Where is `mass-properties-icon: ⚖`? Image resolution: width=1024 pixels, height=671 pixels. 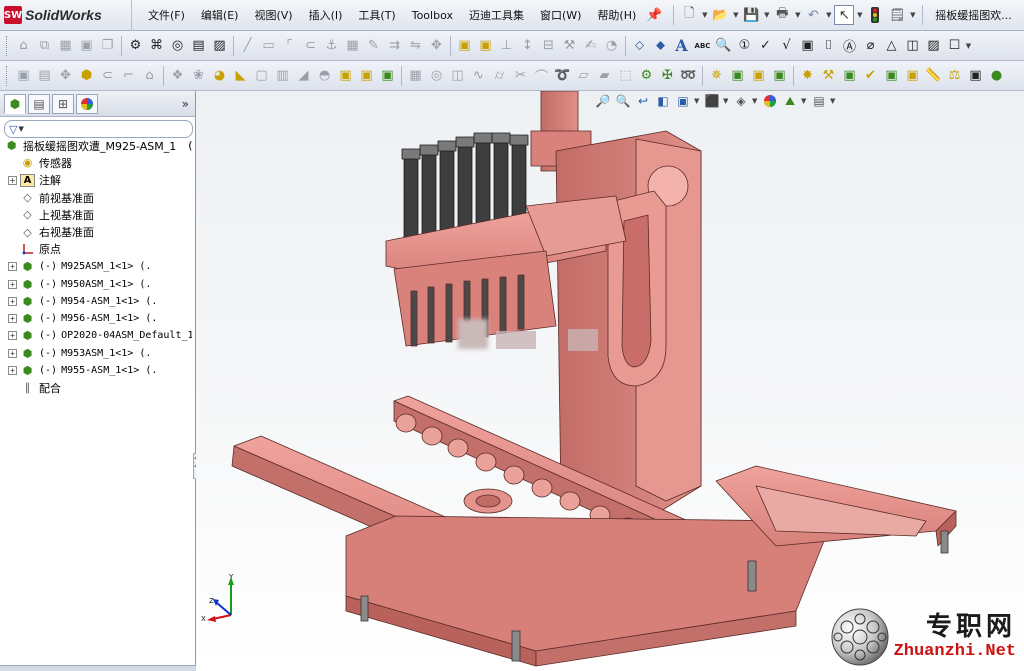 mass-properties-icon: ⚖ is located at coordinates (954, 75).